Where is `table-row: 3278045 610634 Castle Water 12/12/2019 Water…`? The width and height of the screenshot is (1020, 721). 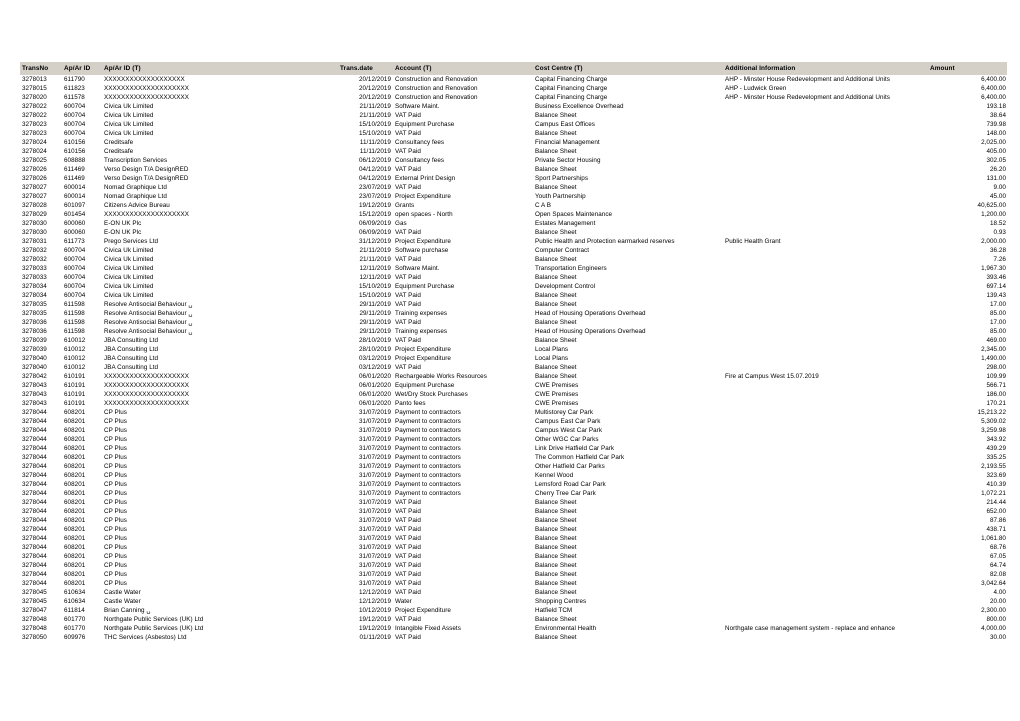
table-row: 3278045 610634 Castle Water 12/12/2019 Water… is located at coordinates (513, 601).